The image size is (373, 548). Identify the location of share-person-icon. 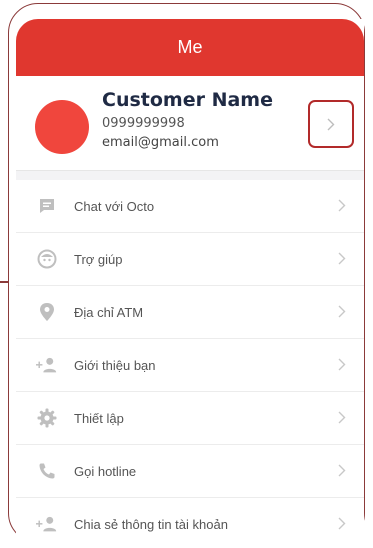
(47, 524).